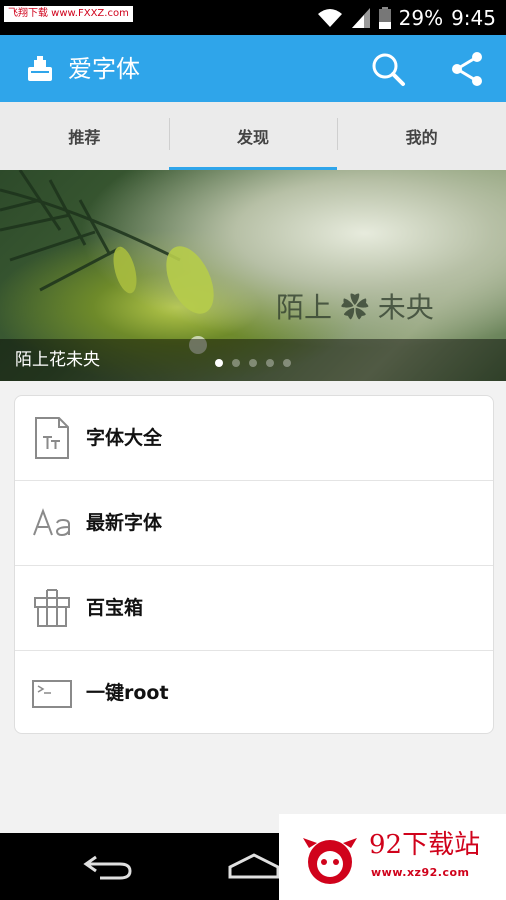 The width and height of the screenshot is (506, 900). Describe the element at coordinates (57, 360) in the screenshot. I see `banner-caption: 陌上花未央` at that location.